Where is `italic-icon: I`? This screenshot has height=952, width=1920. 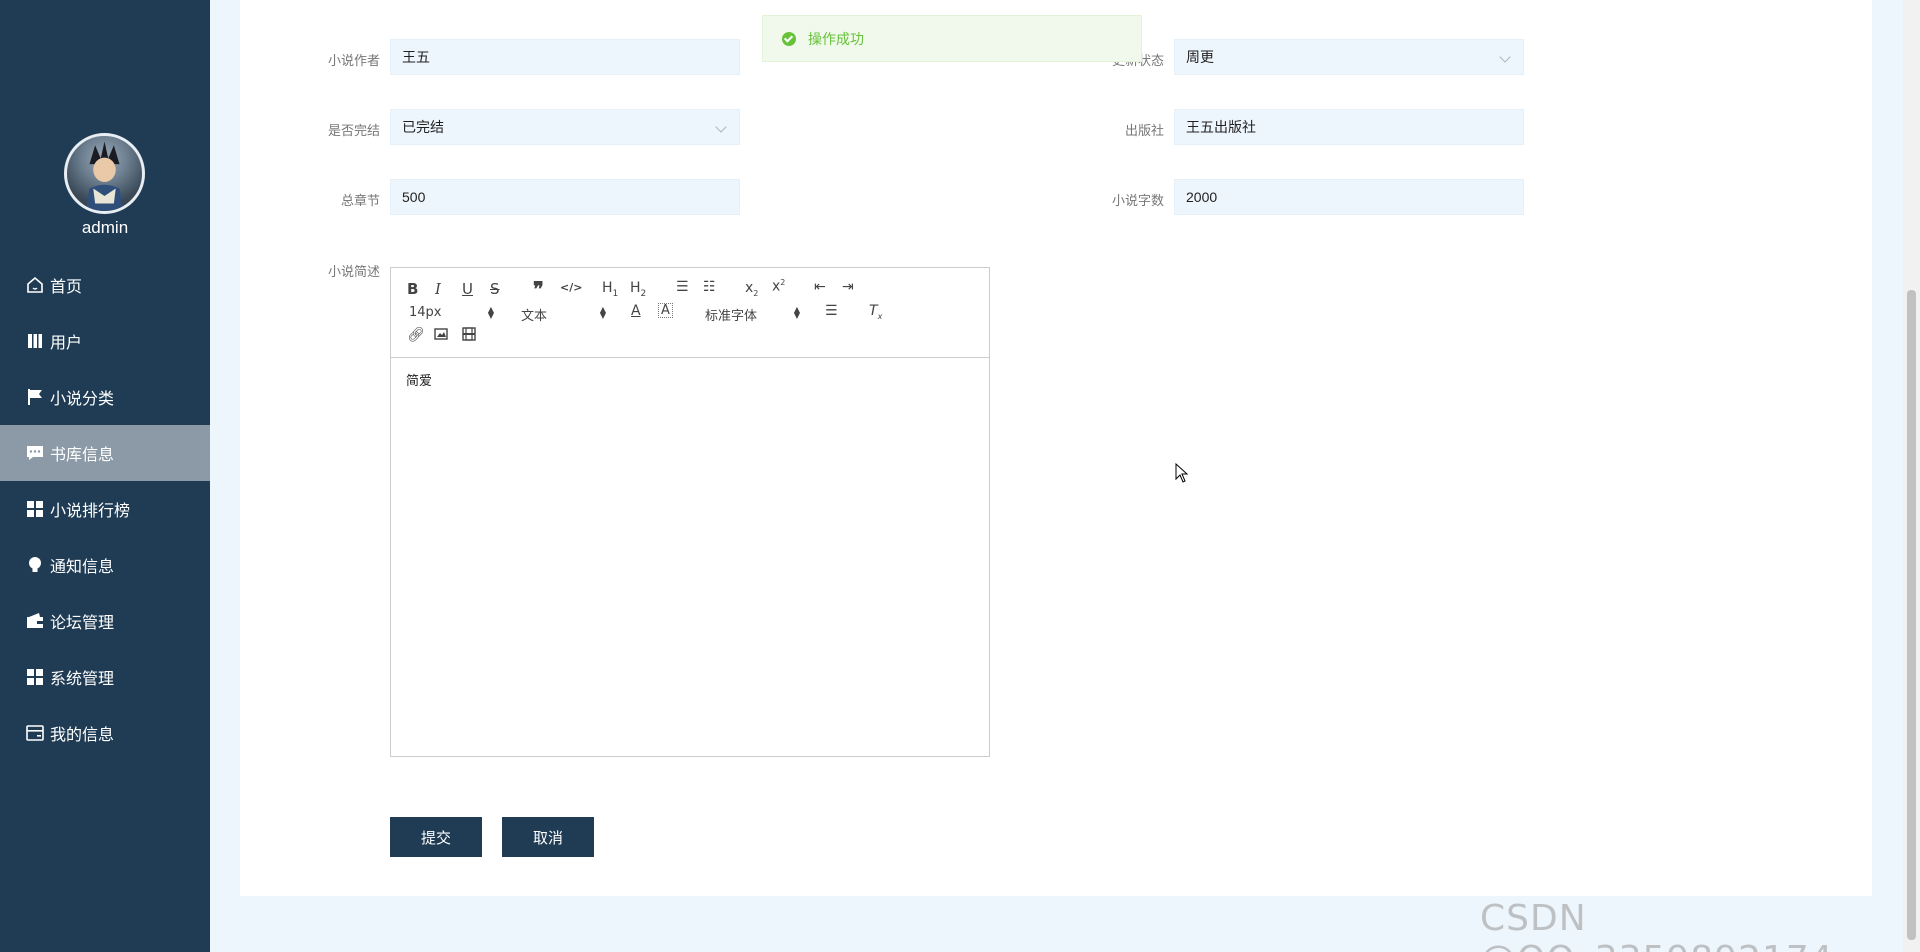
italic-icon: I is located at coordinates (438, 289).